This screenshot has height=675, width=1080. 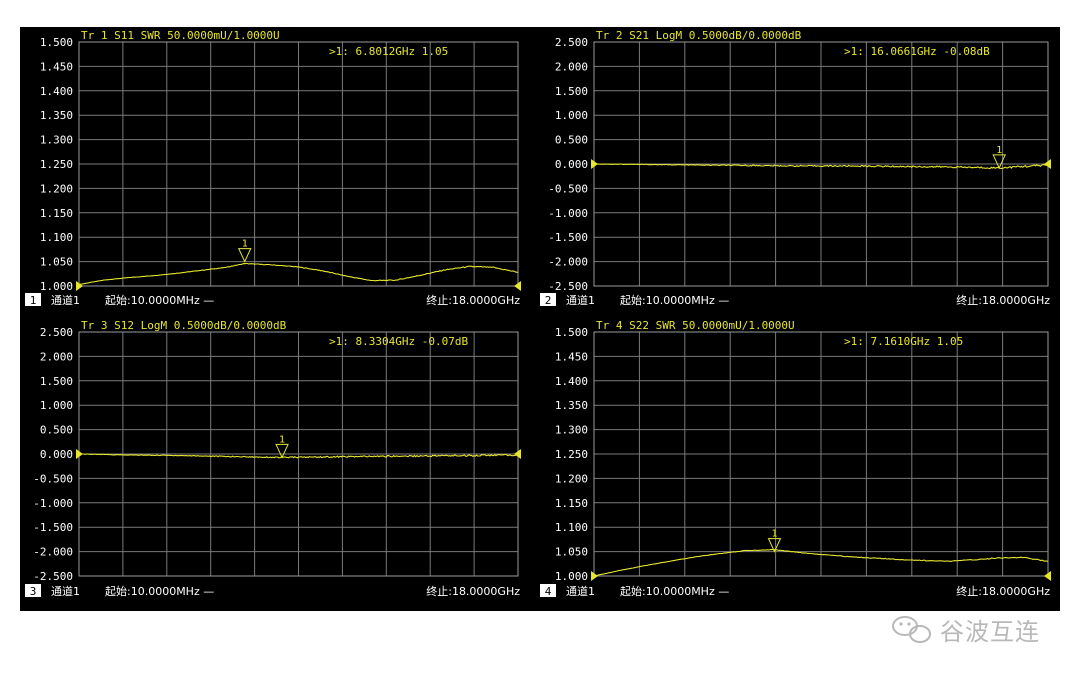 What do you see at coordinates (695, 325) in the screenshot?
I see `trace-title: Tr 4 S22 SWR 50.0000mU/1.0000U` at bounding box center [695, 325].